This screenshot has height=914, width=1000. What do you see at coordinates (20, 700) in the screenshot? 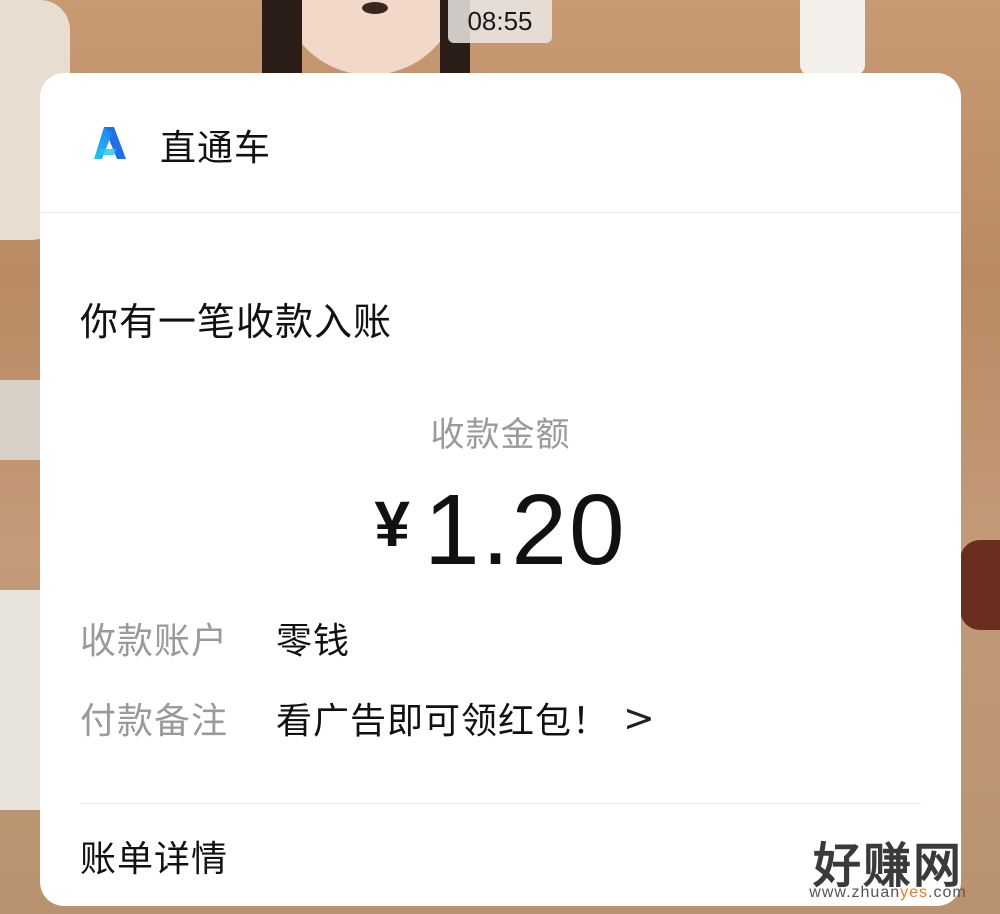
I see `background-shelf-lower` at bounding box center [20, 700].